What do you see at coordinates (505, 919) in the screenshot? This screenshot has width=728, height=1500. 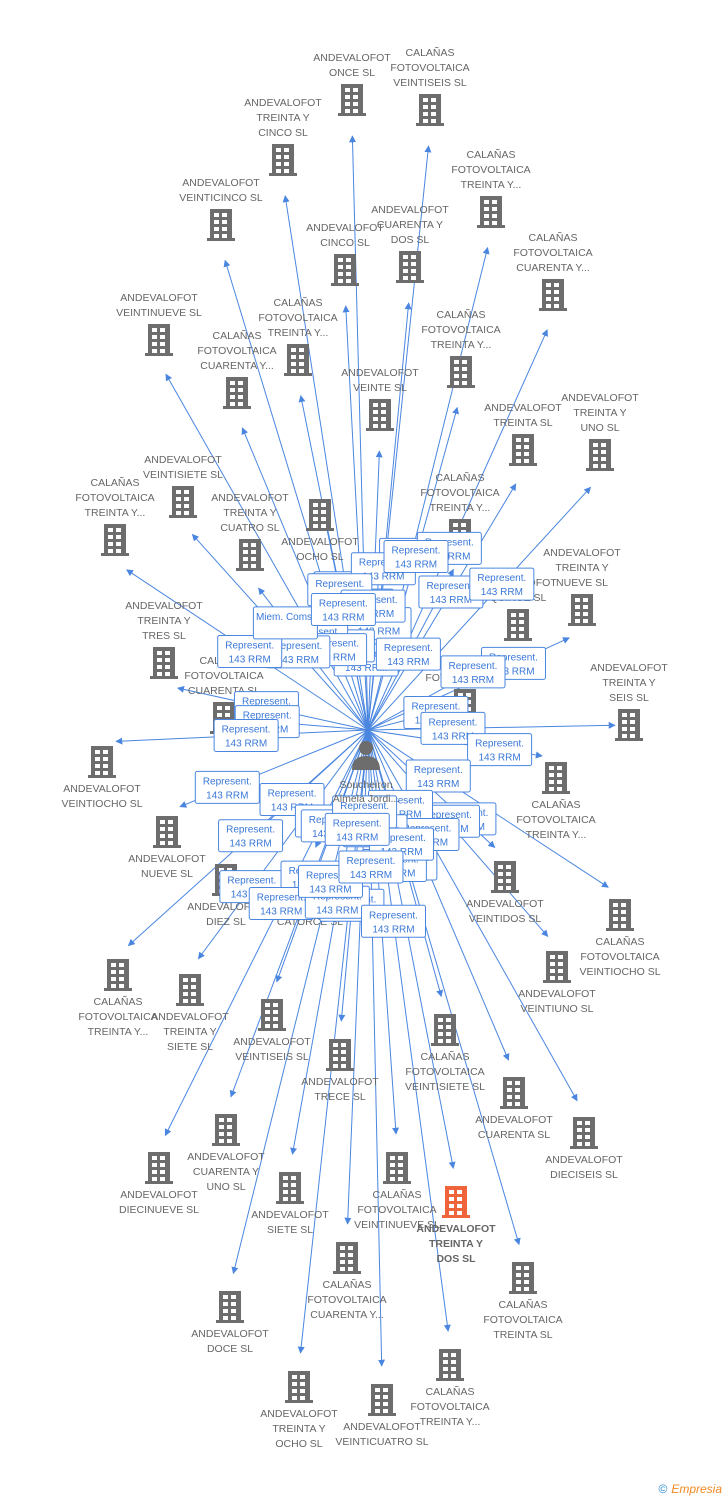 I see `company-name-line: VEINTIDOS SL` at bounding box center [505, 919].